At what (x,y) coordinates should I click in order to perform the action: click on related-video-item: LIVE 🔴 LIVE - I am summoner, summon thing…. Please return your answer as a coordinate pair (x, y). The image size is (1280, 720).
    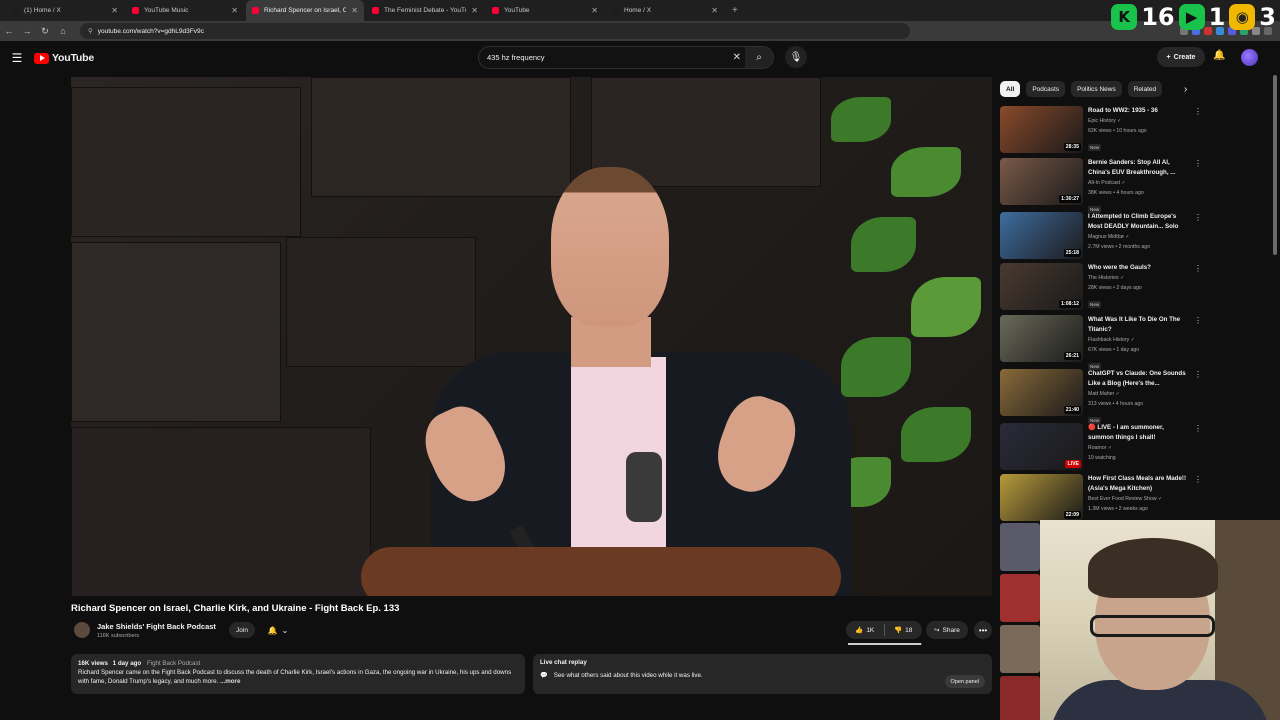
    Looking at the image, I should click on (1095, 448).